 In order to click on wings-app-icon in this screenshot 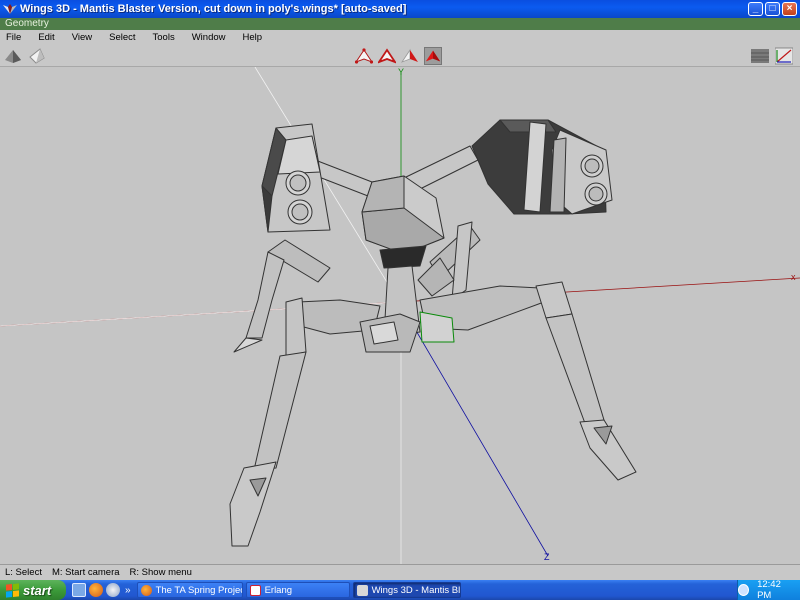, I will do `click(10, 9)`.